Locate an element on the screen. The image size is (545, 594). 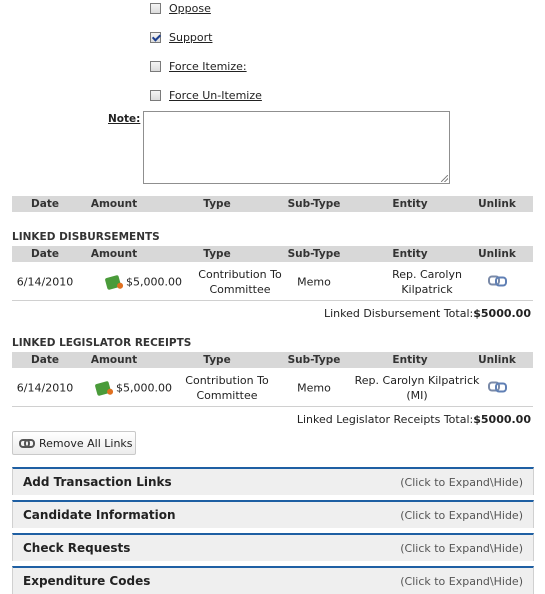
expander-title: Check Requests is located at coordinates (77, 548).